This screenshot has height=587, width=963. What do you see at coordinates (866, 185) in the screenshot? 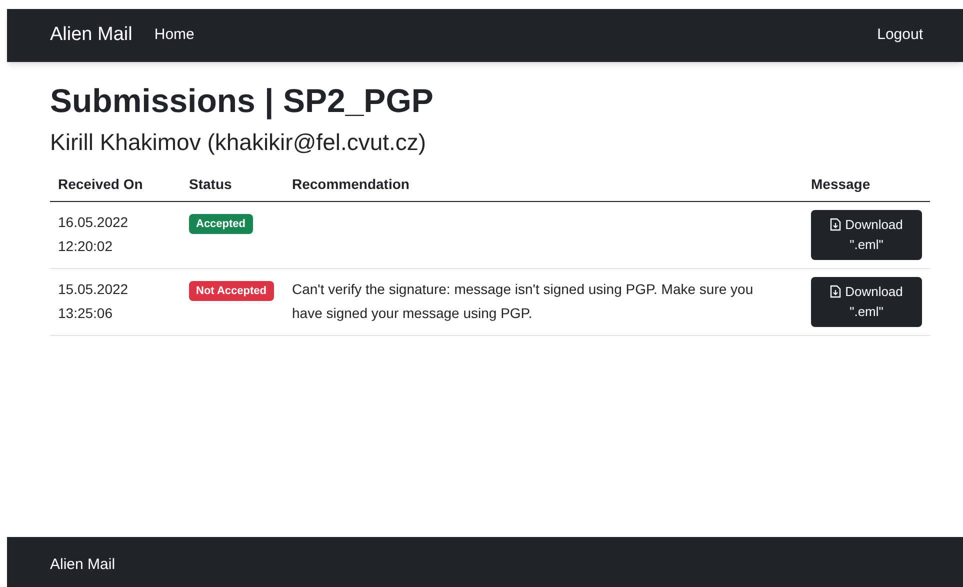
I see `column-header: Message` at bounding box center [866, 185].